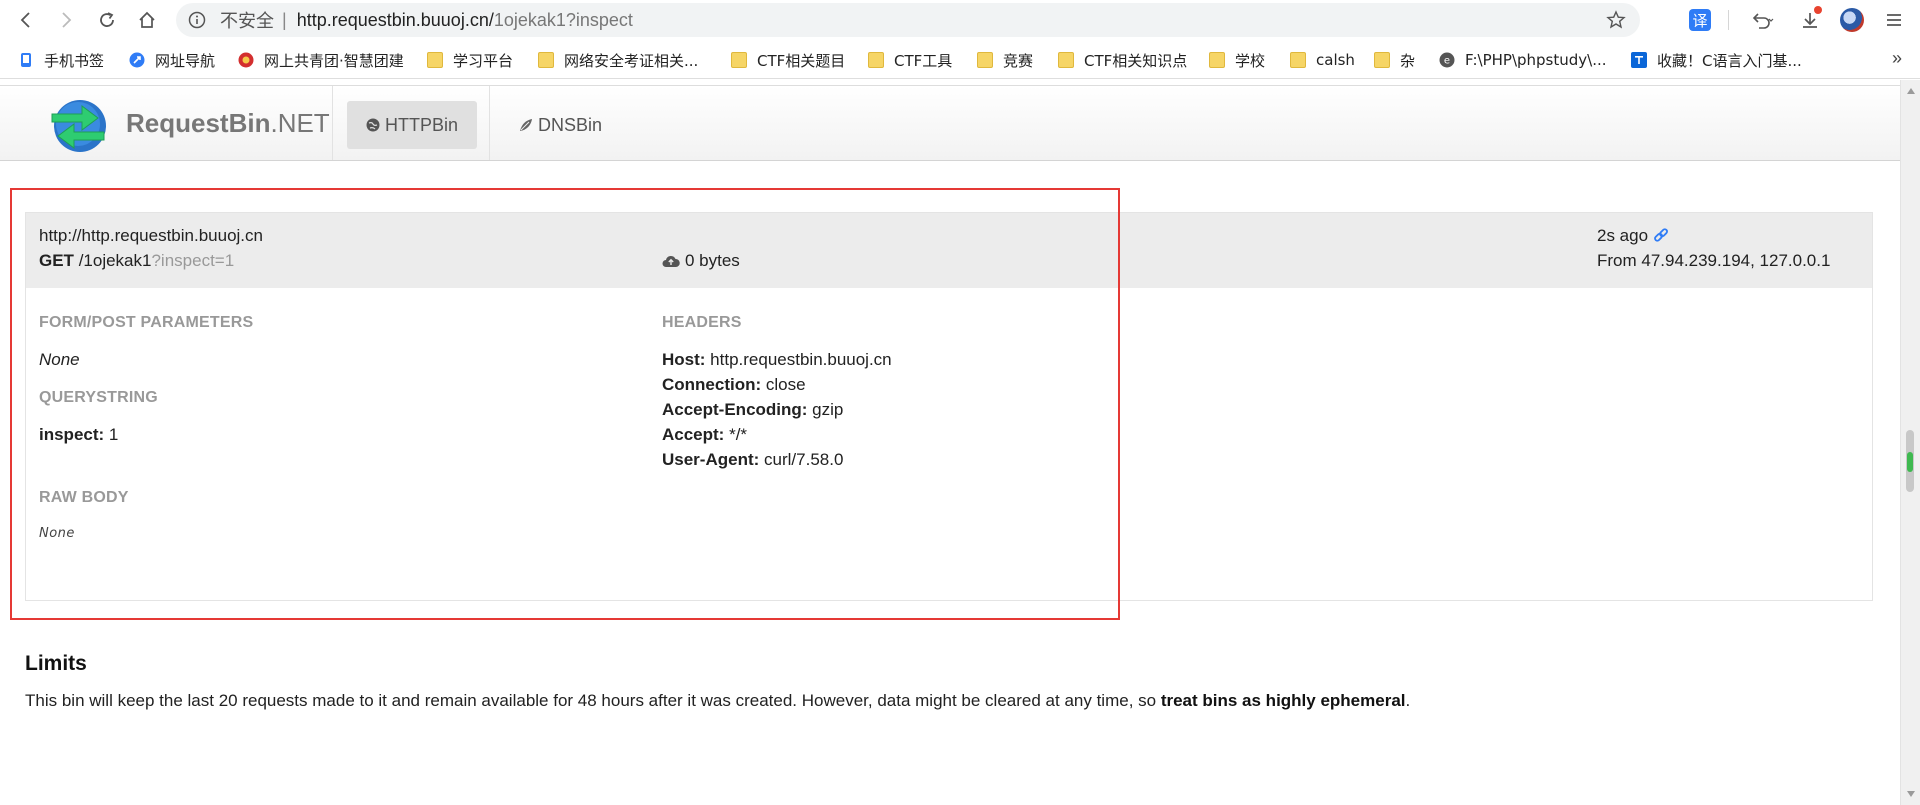 The height and width of the screenshot is (805, 1920). I want to click on requestbin-logo-icon, so click(78, 125).